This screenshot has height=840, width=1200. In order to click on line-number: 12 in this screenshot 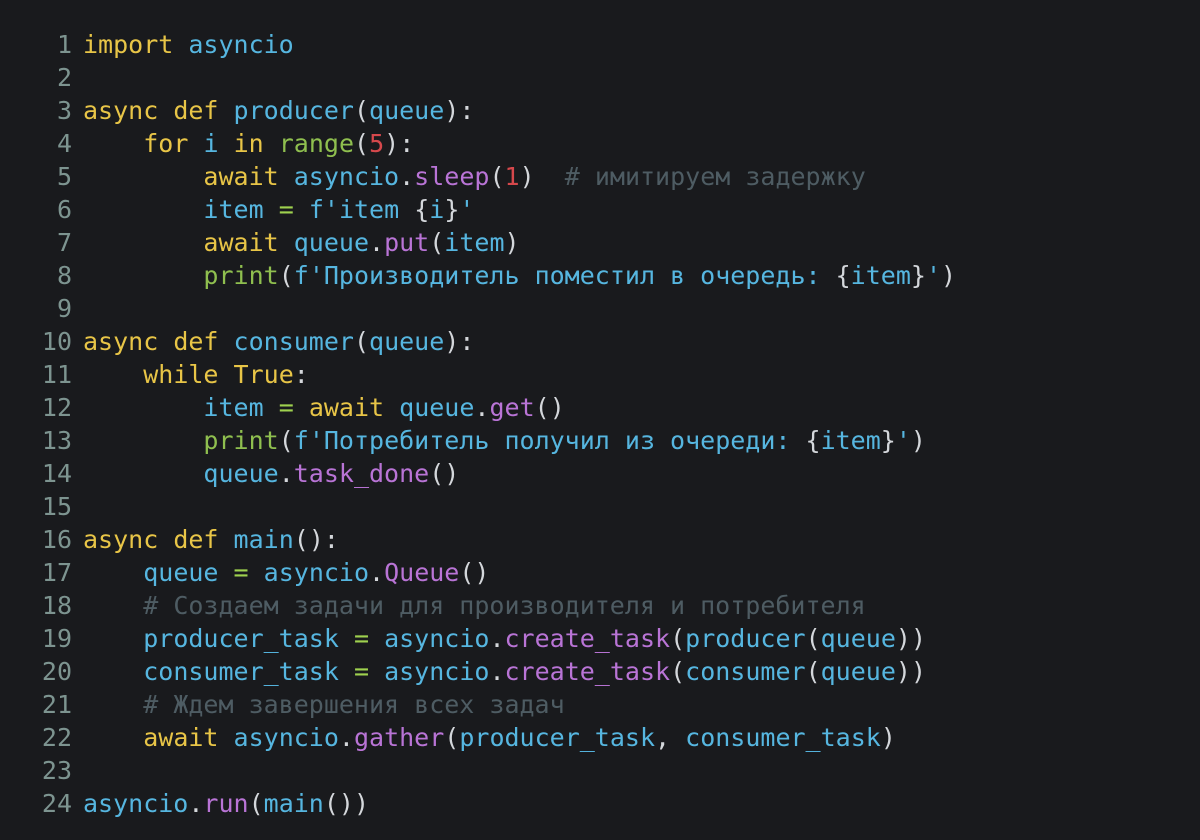, I will do `click(56, 407)`.